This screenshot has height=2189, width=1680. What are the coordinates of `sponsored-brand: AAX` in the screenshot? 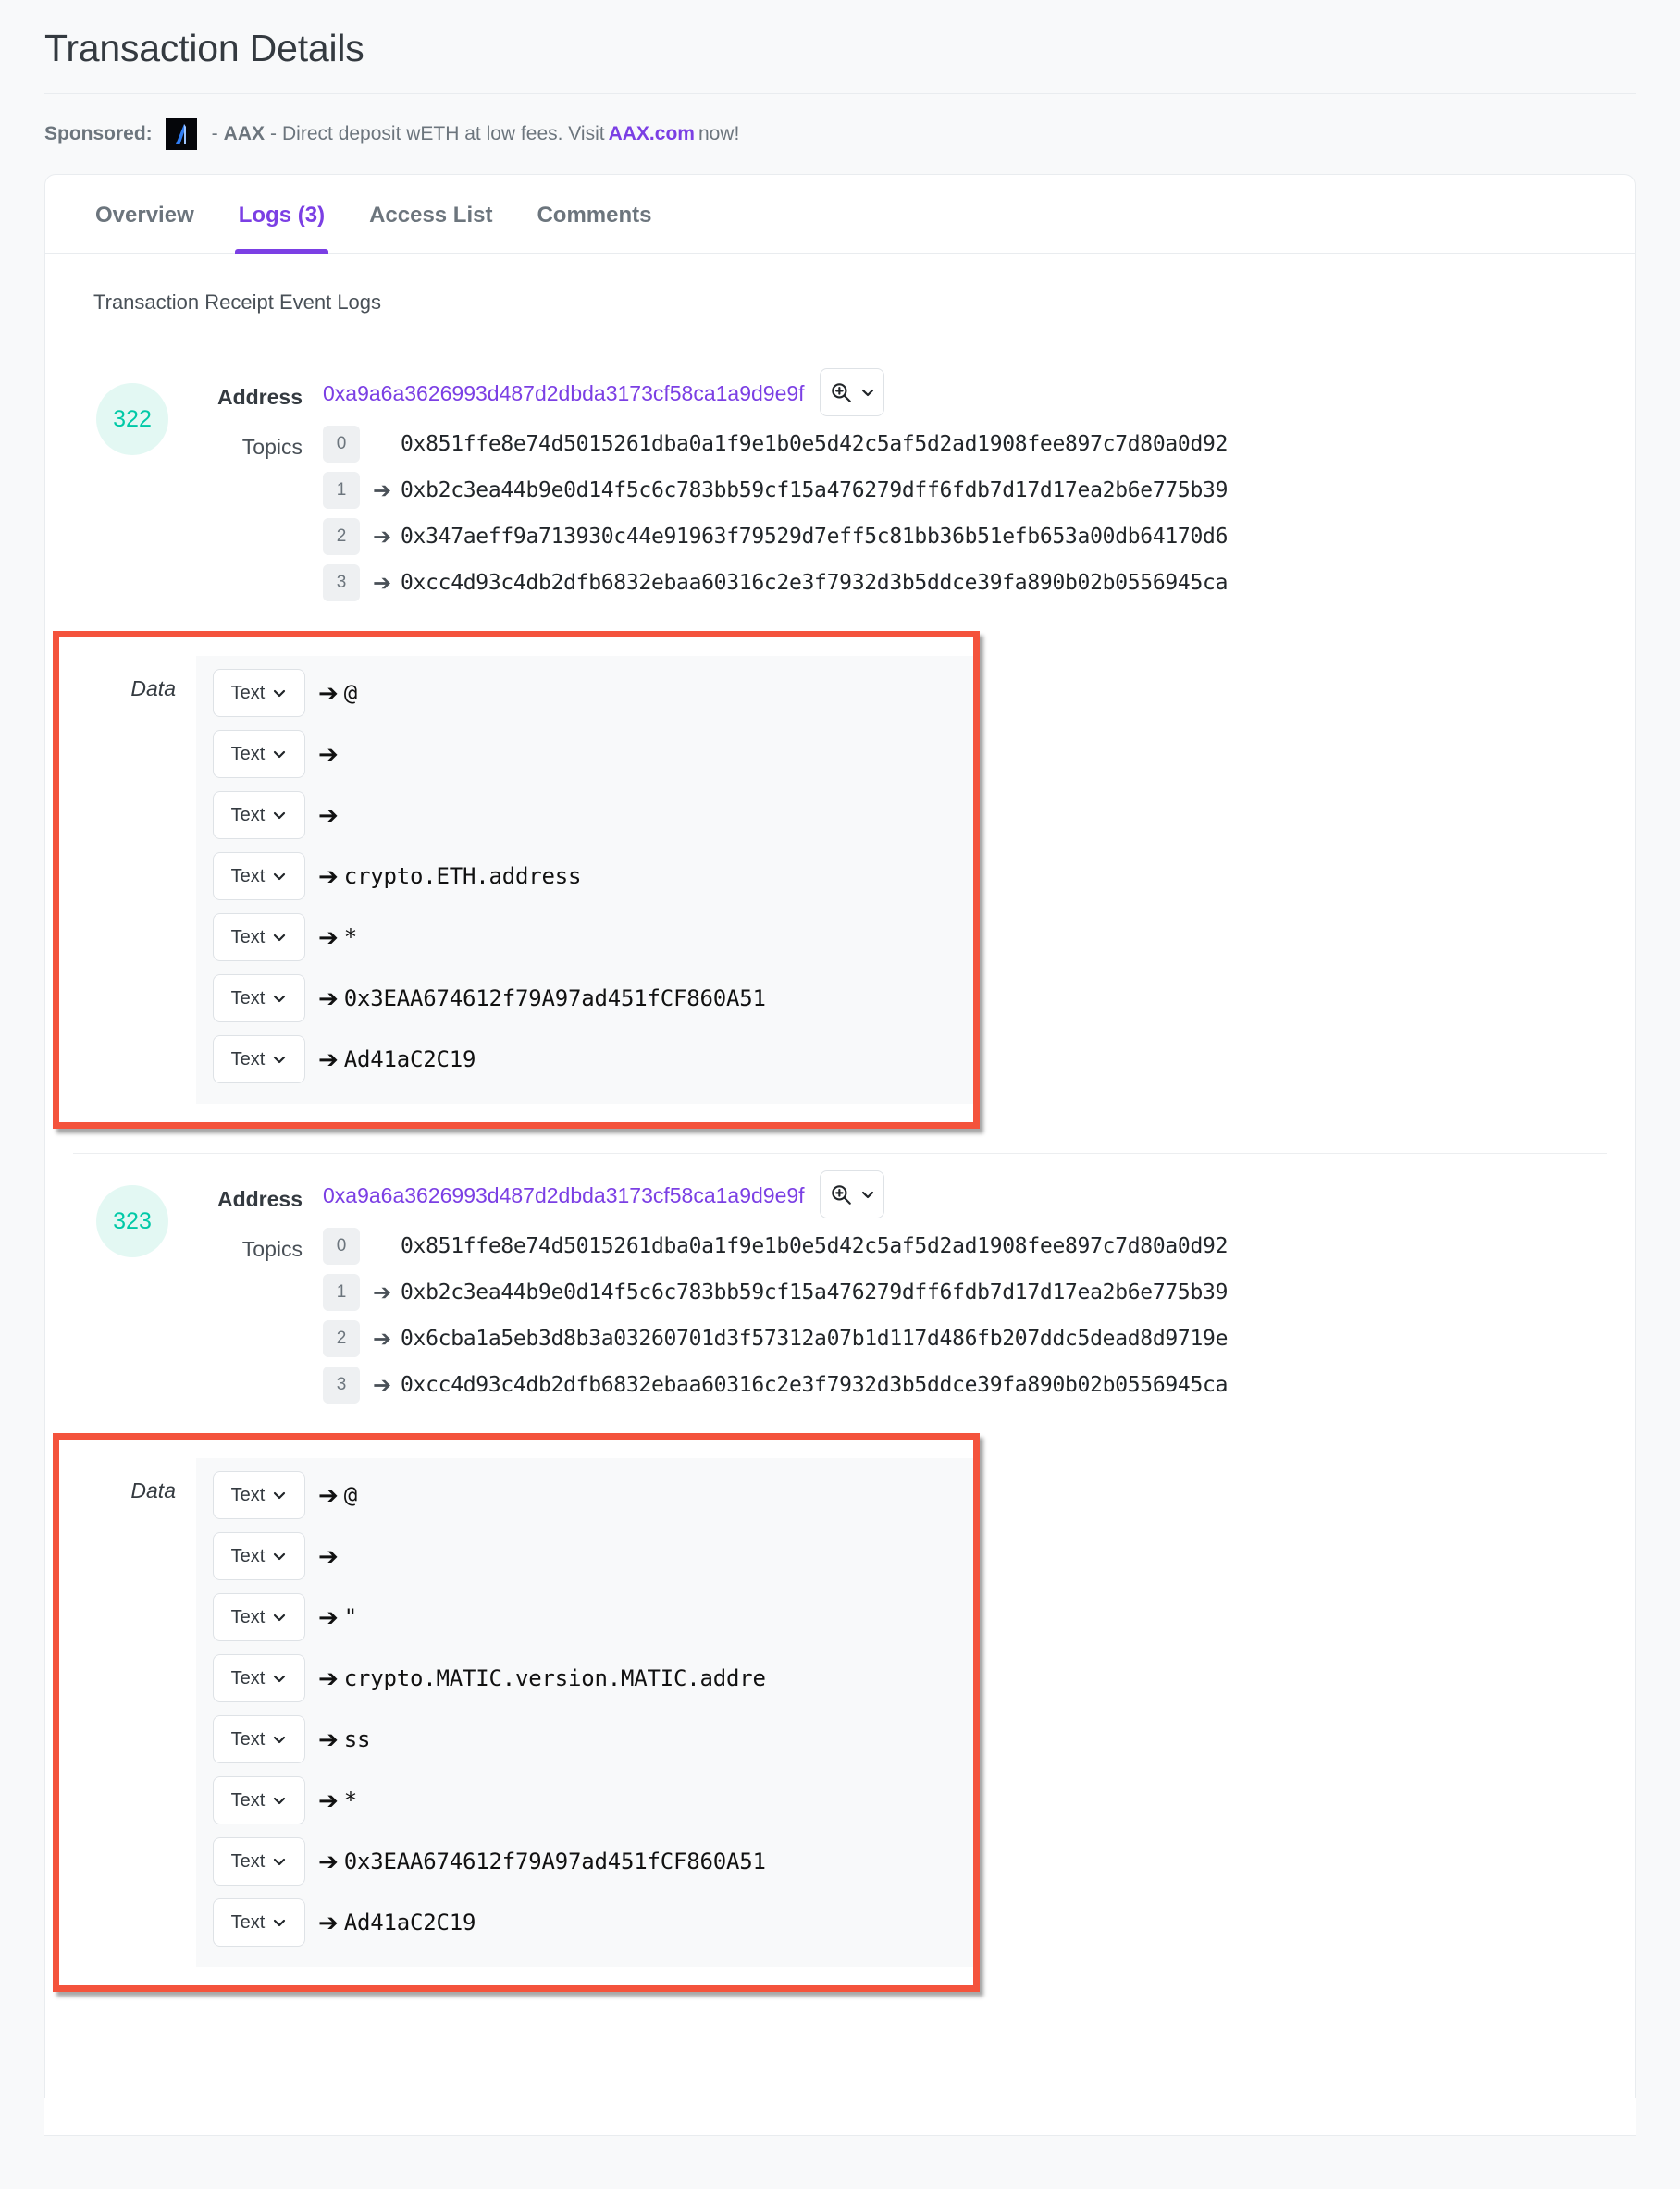 It's located at (244, 134).